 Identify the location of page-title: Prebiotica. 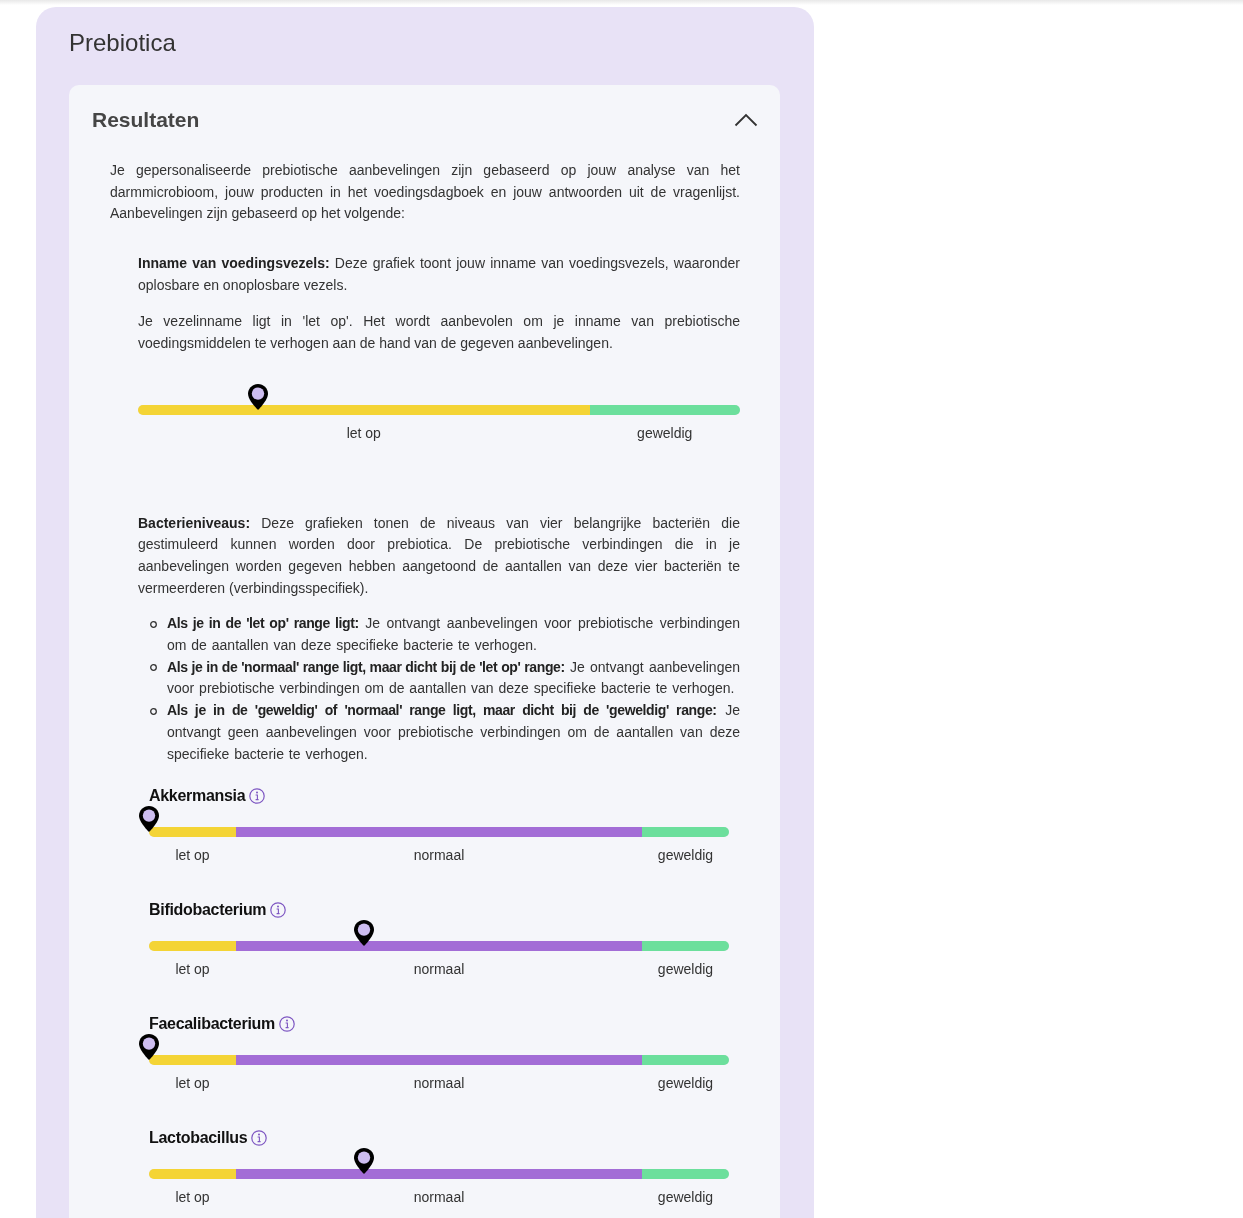
(122, 43).